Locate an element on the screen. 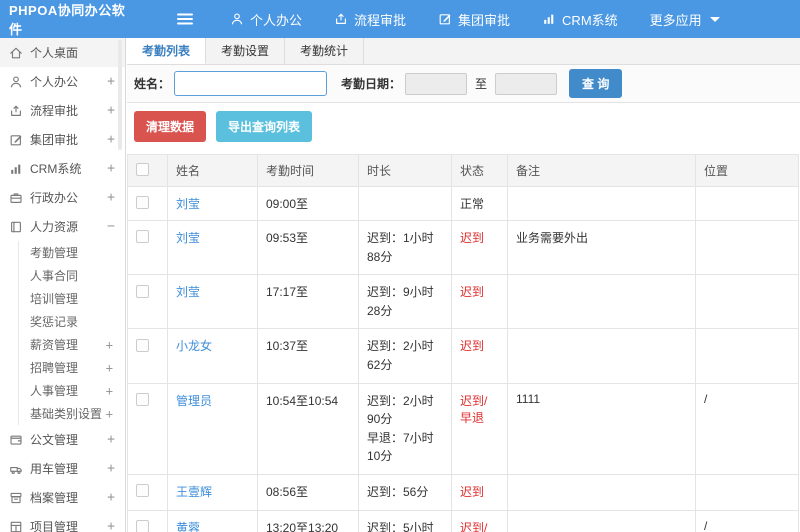  sidebar-item-7: 人力资源 − is located at coordinates (62, 226).